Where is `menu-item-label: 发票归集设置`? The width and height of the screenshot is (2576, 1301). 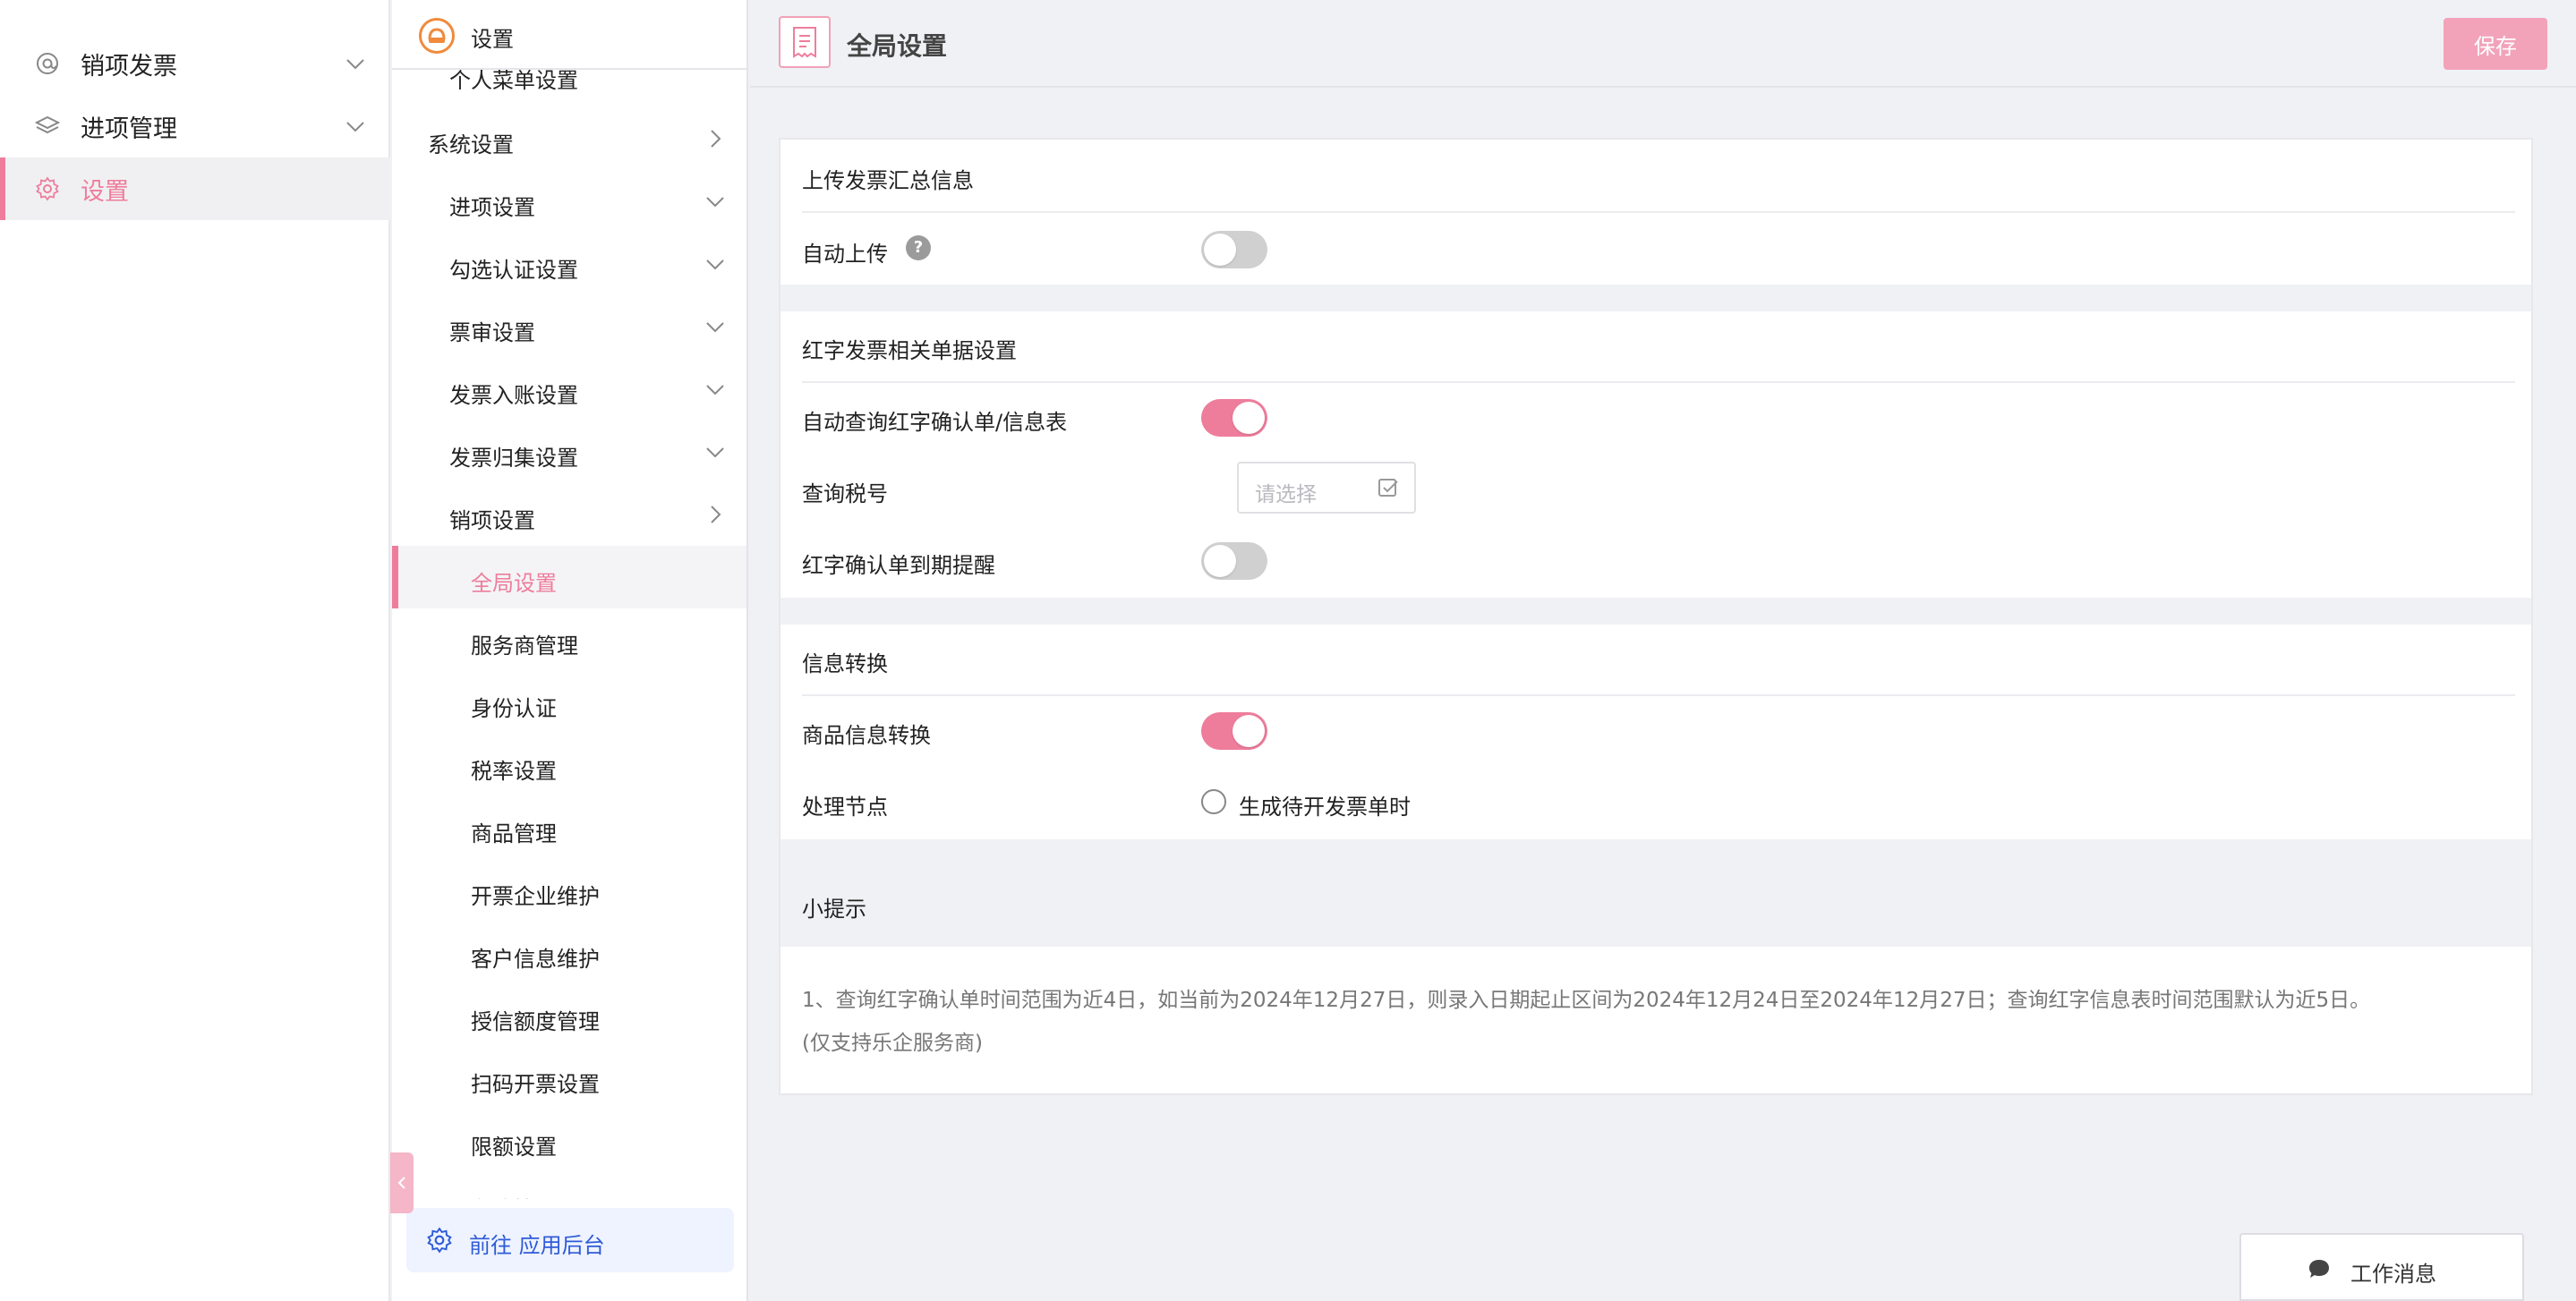 menu-item-label: 发票归集设置 is located at coordinates (513, 458).